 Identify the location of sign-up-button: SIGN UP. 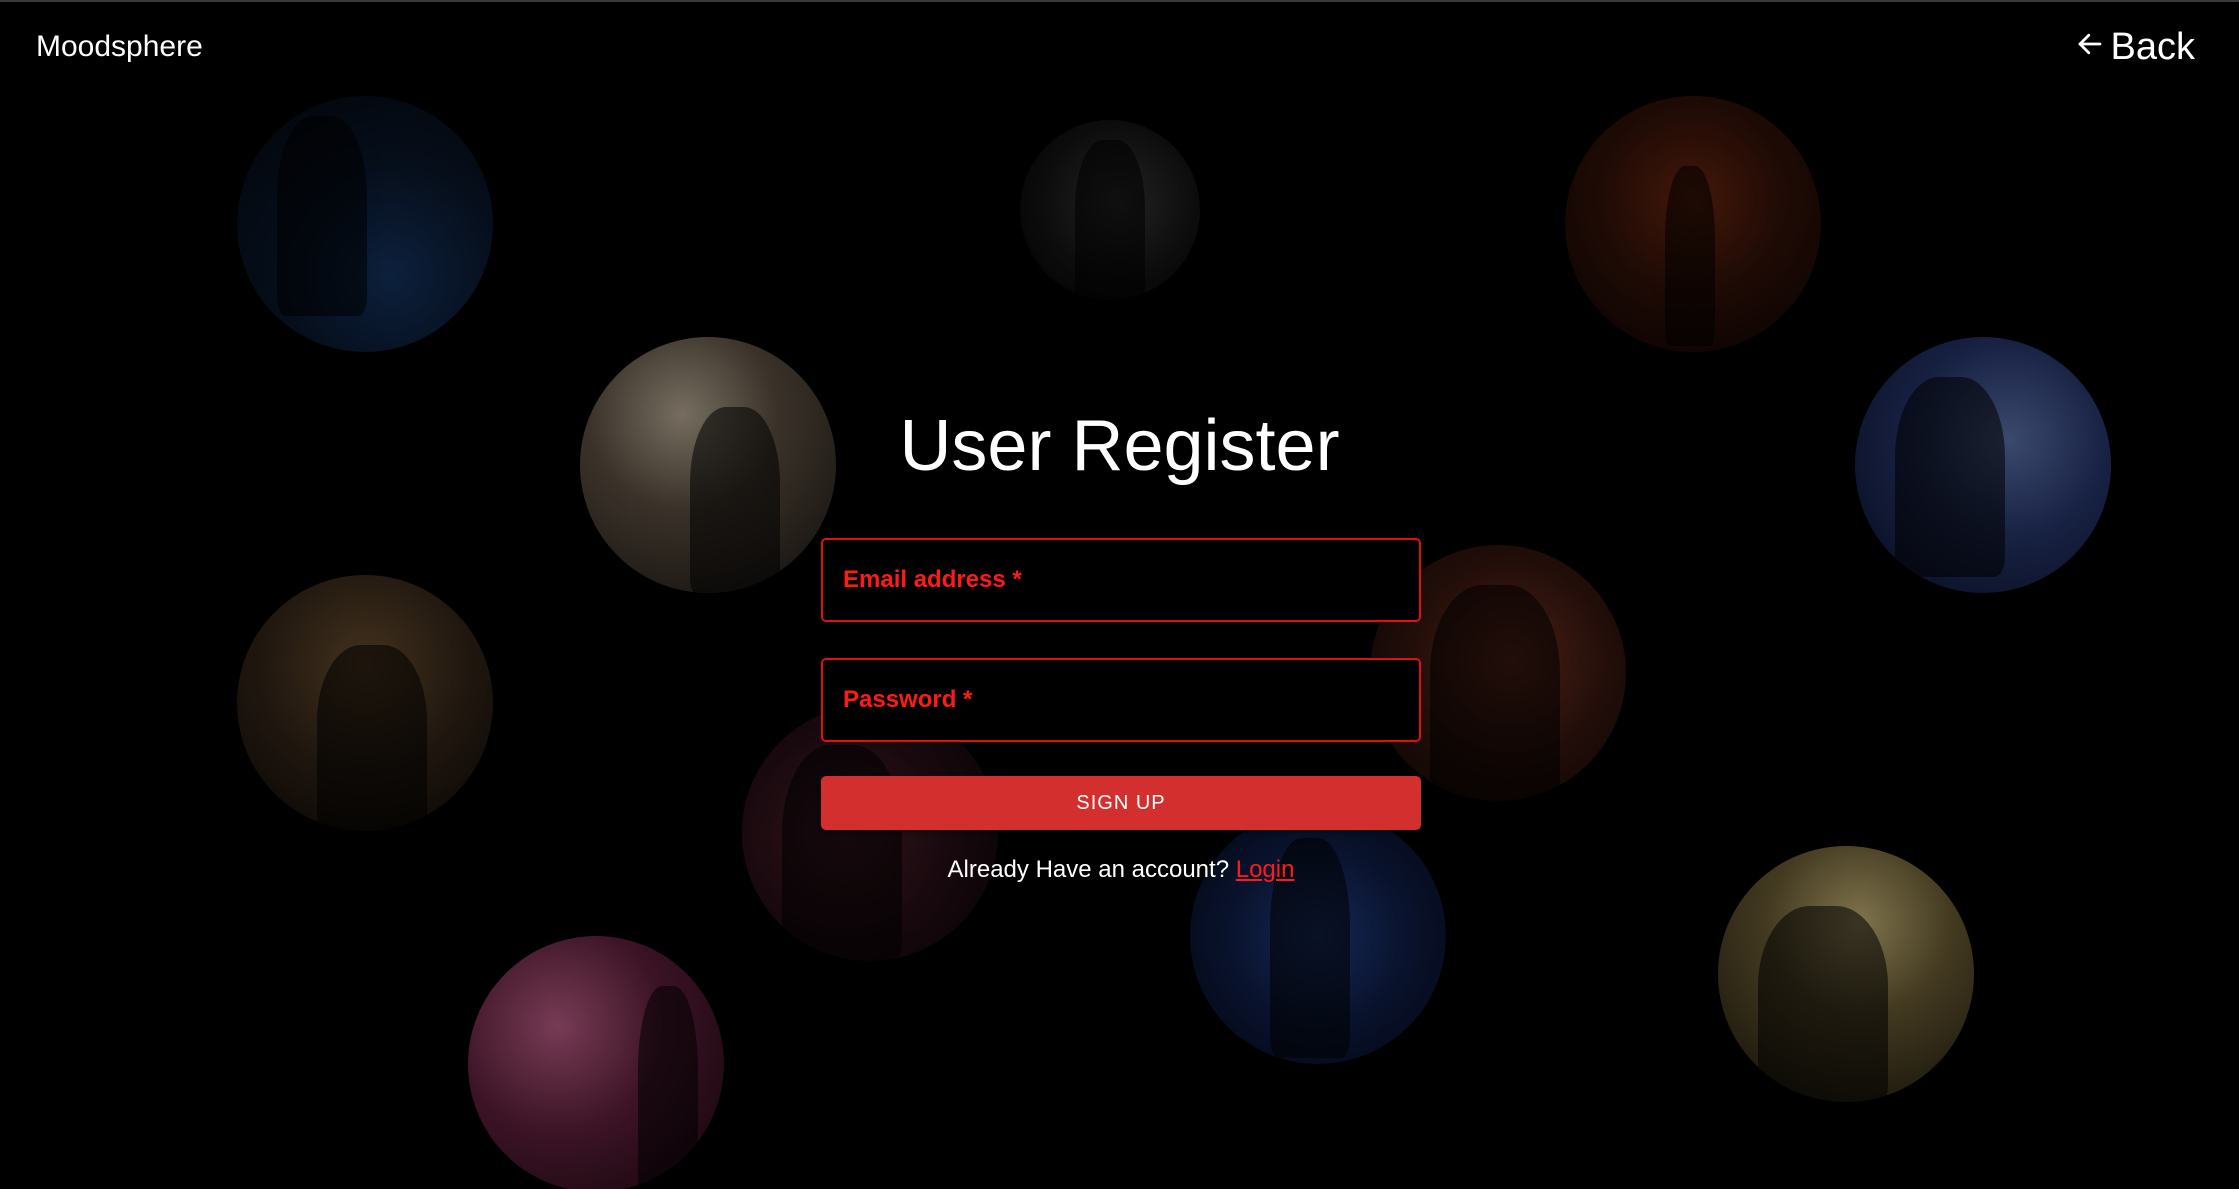
(1121, 803).